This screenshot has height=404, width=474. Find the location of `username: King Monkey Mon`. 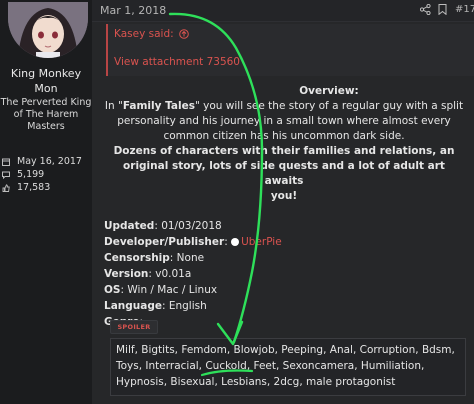

username: King Monkey Mon is located at coordinates (46, 81).